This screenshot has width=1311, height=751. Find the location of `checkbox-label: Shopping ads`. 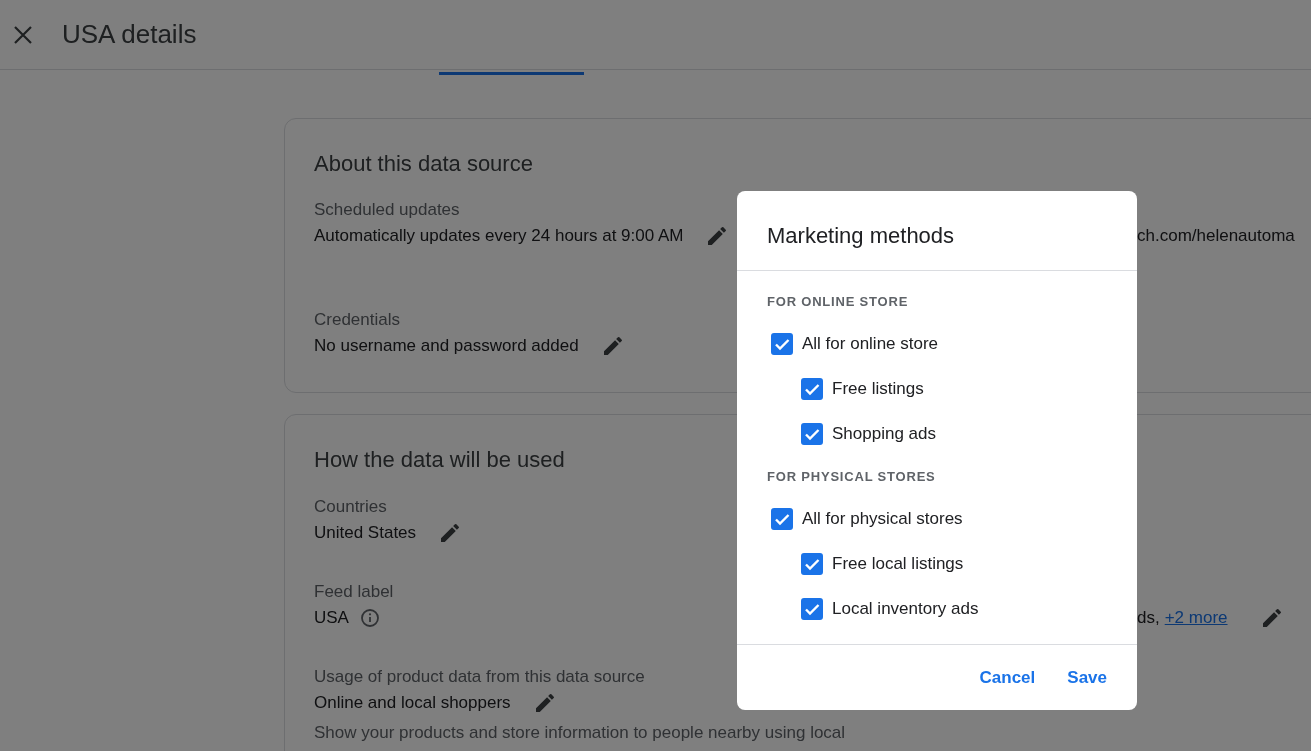

checkbox-label: Shopping ads is located at coordinates (884, 433).